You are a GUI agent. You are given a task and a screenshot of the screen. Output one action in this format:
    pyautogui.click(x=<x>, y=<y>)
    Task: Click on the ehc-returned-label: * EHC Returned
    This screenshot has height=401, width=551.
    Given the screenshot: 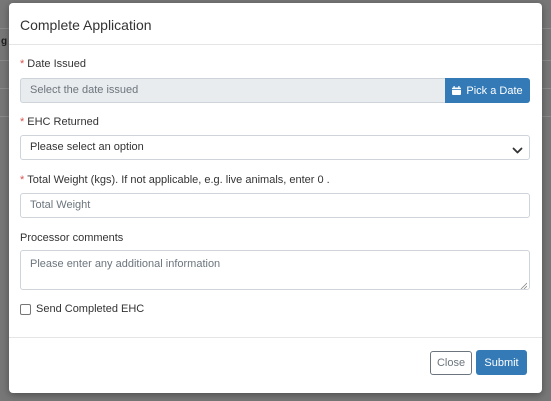 What is the action you would take?
    pyautogui.click(x=59, y=122)
    